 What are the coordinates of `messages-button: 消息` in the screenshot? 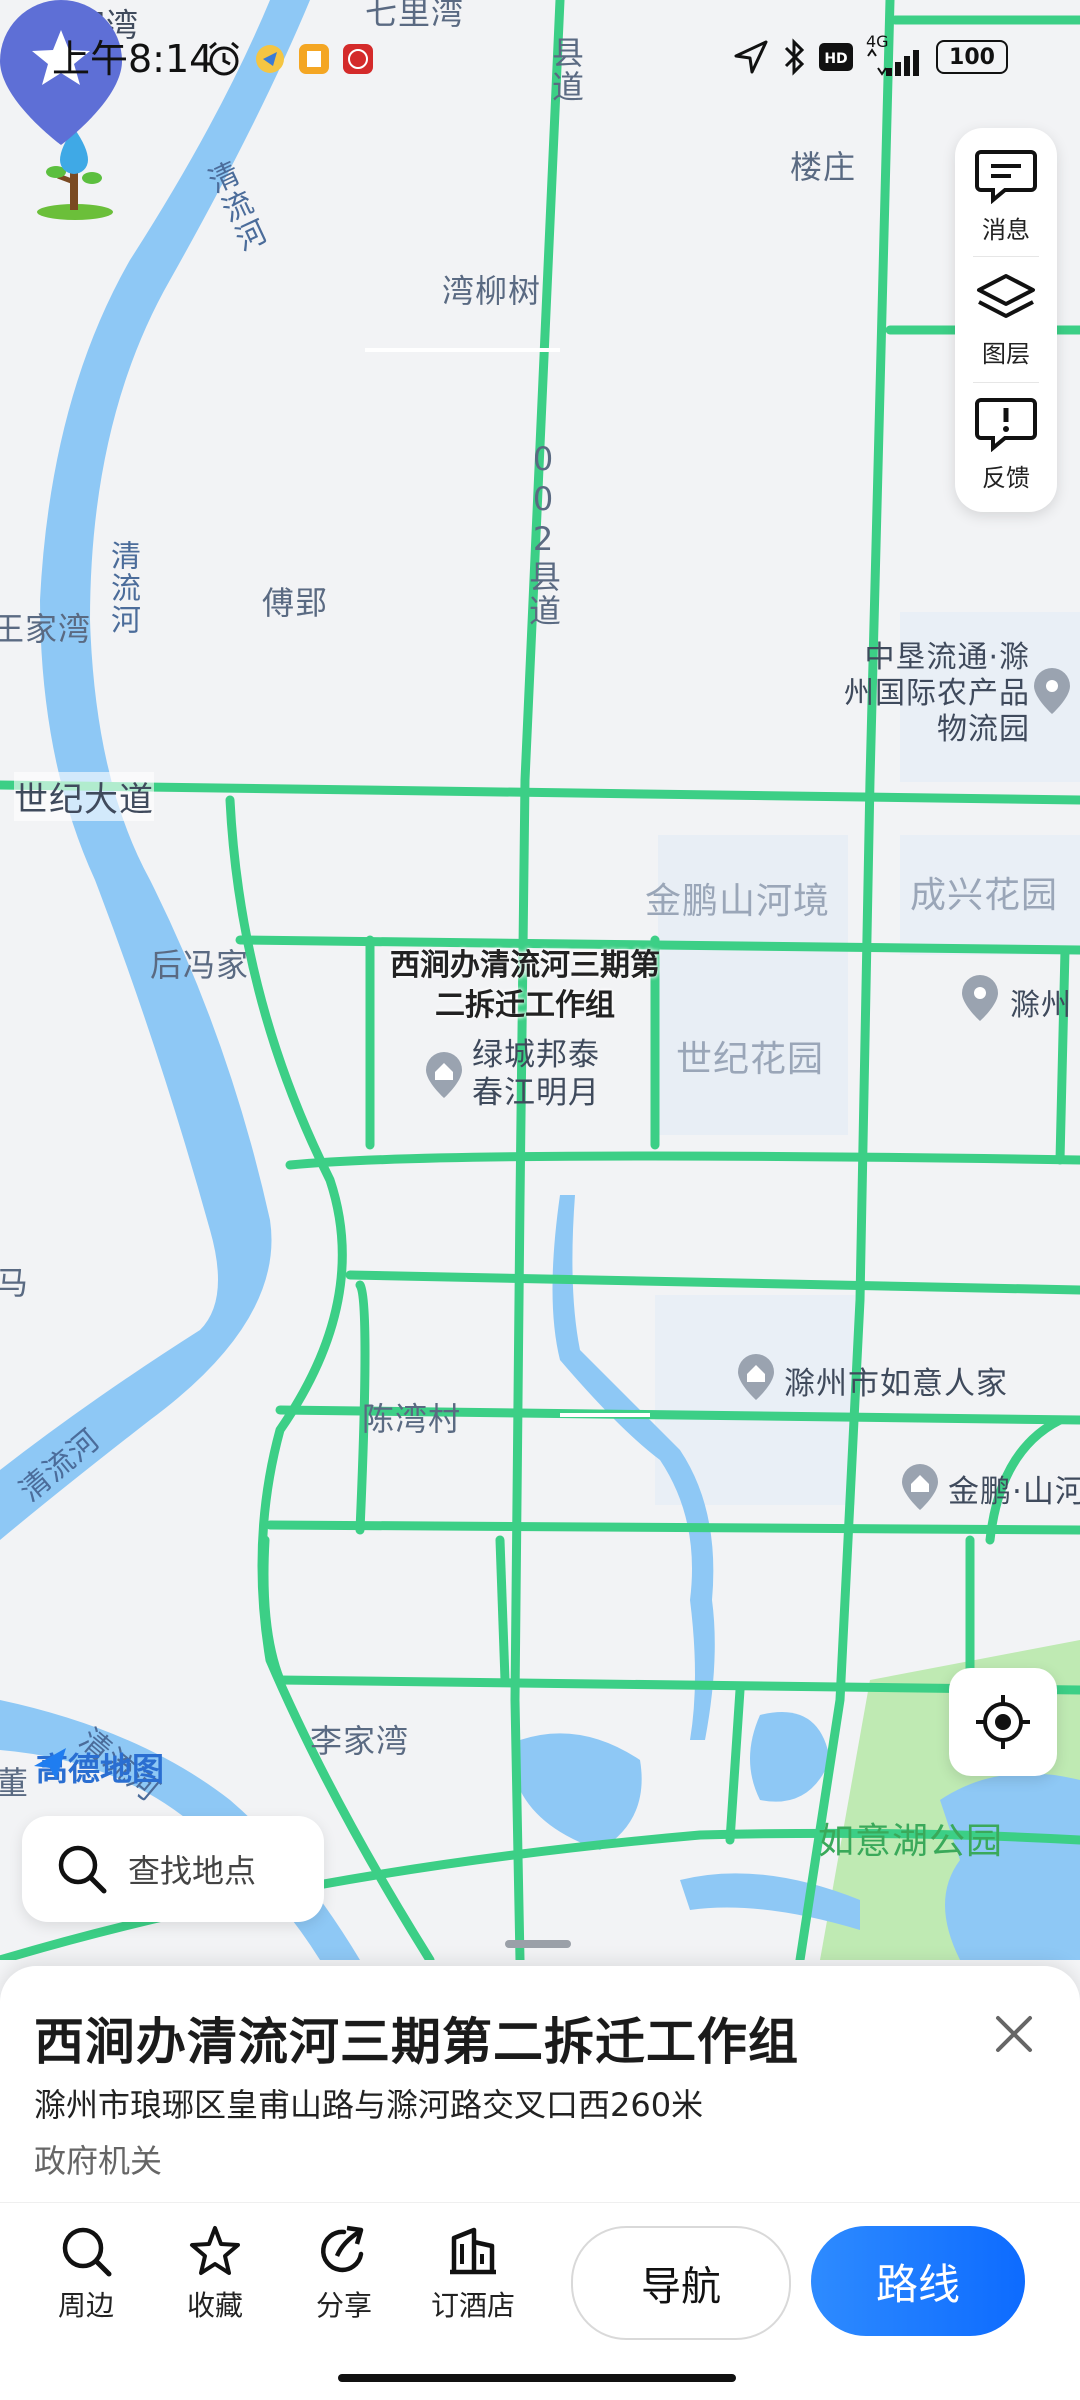 It's located at (1006, 196).